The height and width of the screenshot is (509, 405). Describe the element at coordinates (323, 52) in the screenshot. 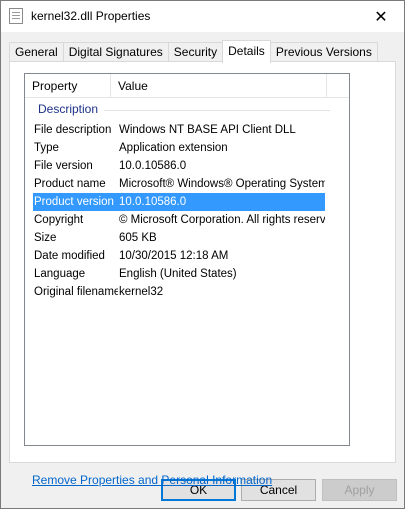

I see `tab-previous-versions: Previous Versions` at that location.